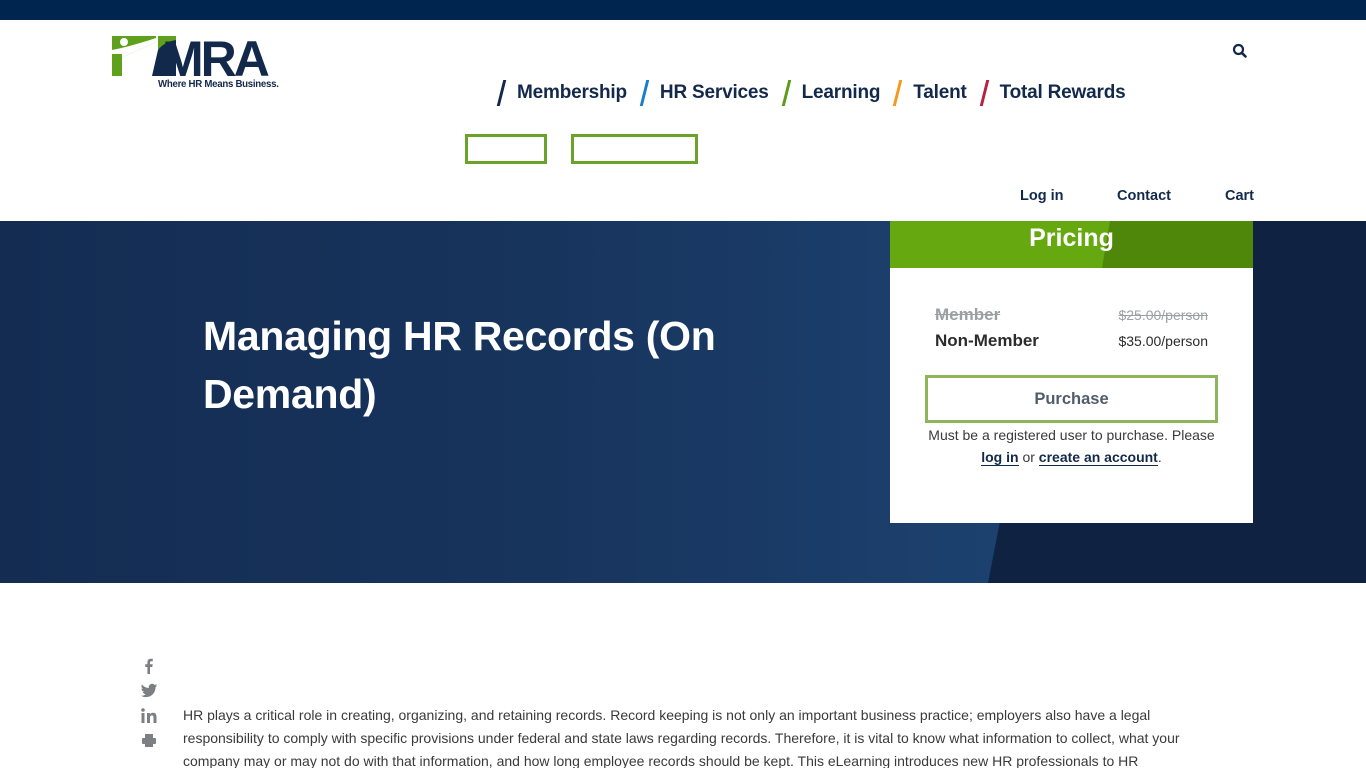 Image resolution: width=1366 pixels, height=768 pixels. Describe the element at coordinates (1163, 315) in the screenshot. I see `price-value: $25.00/person` at that location.